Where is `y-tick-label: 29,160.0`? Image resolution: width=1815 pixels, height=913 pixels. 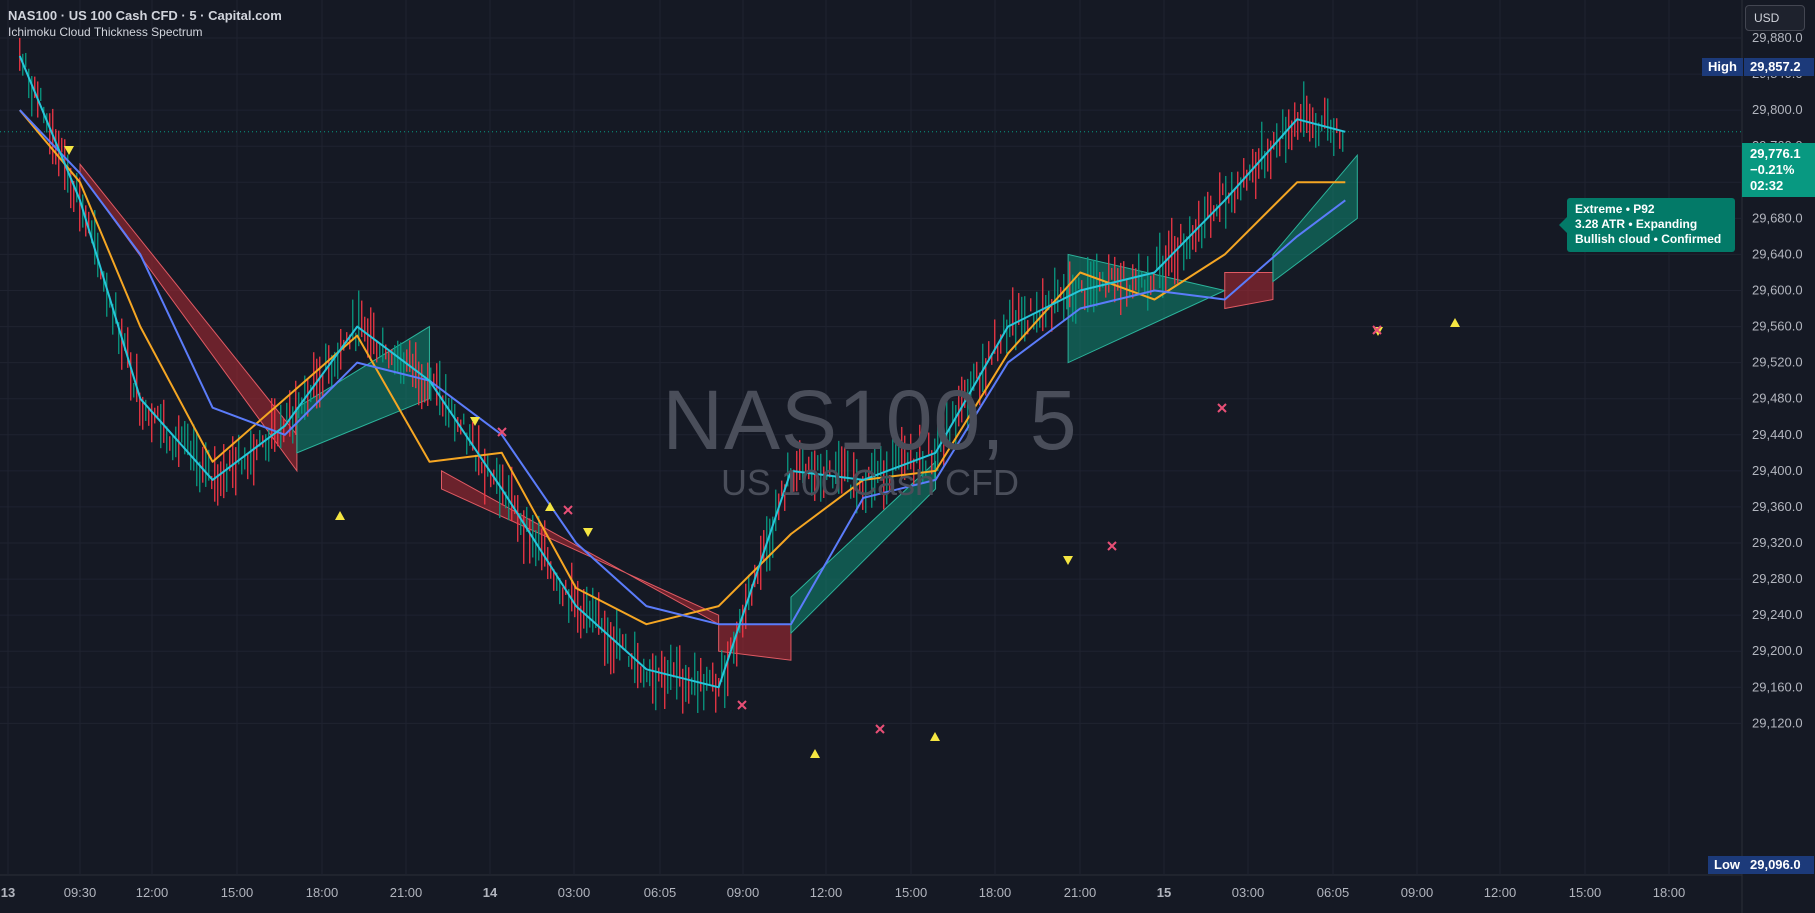 y-tick-label: 29,160.0 is located at coordinates (1777, 686).